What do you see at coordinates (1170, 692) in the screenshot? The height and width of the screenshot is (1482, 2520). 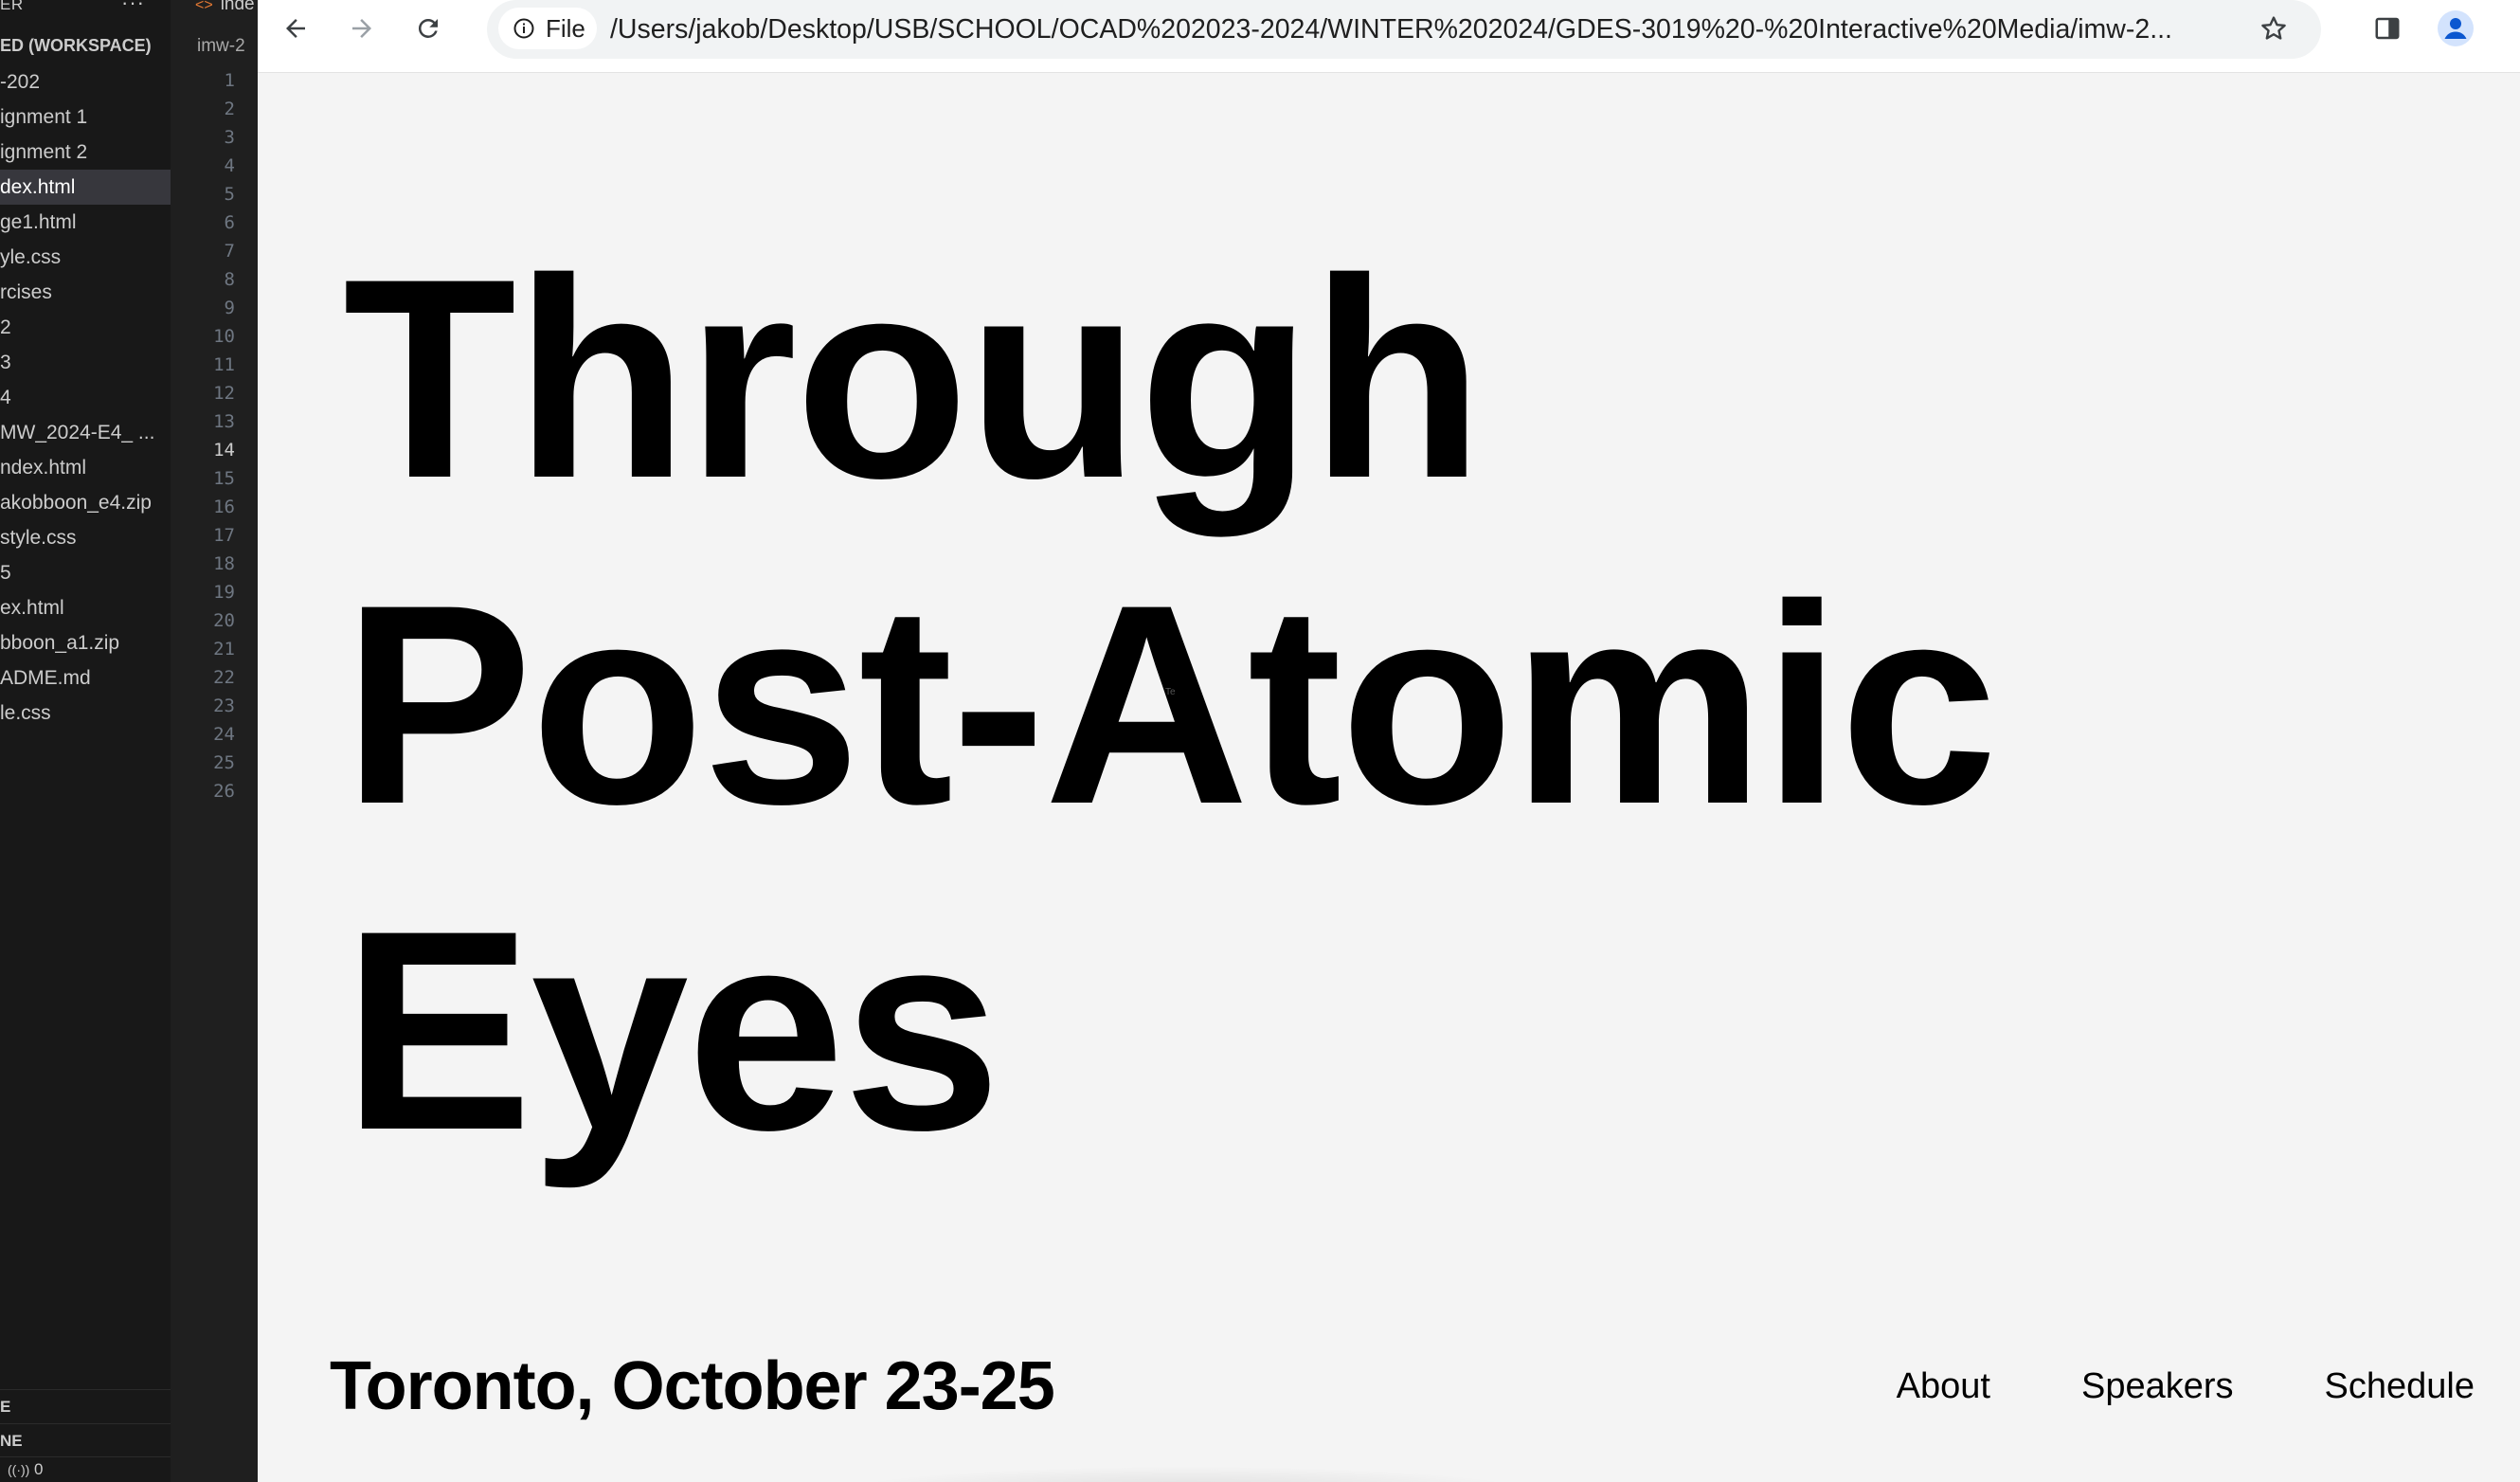 I see `tiny-text-mark: Te` at bounding box center [1170, 692].